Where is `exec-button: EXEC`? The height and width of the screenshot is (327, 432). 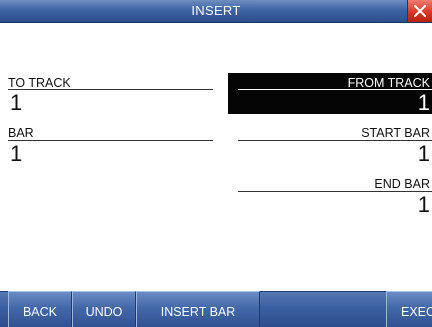 exec-button: EXEC is located at coordinates (409, 309).